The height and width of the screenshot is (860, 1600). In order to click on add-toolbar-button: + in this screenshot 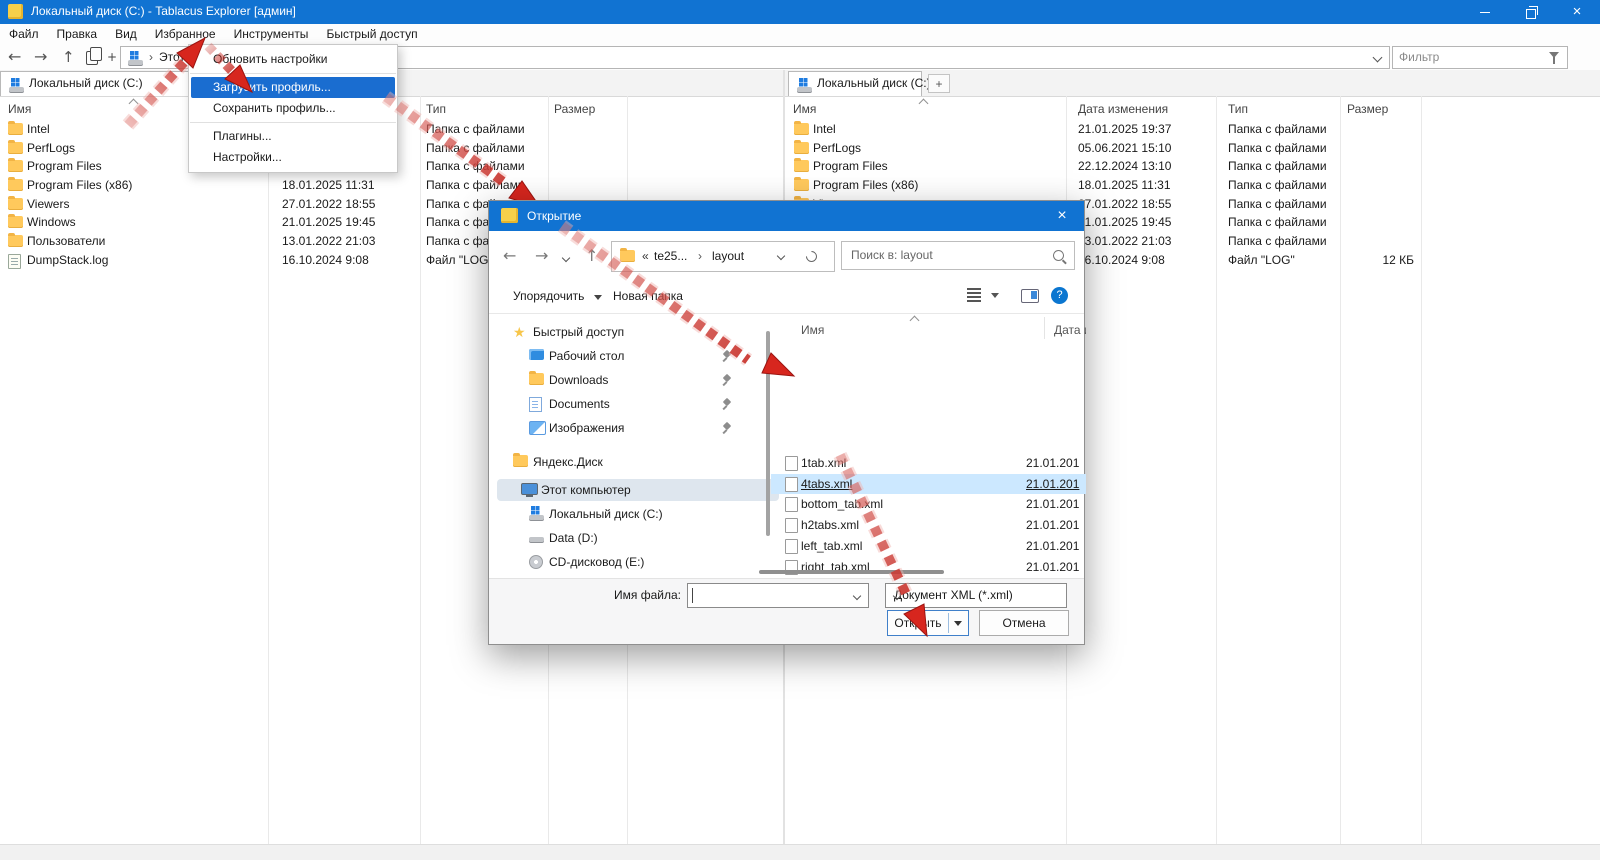, I will do `click(112, 57)`.